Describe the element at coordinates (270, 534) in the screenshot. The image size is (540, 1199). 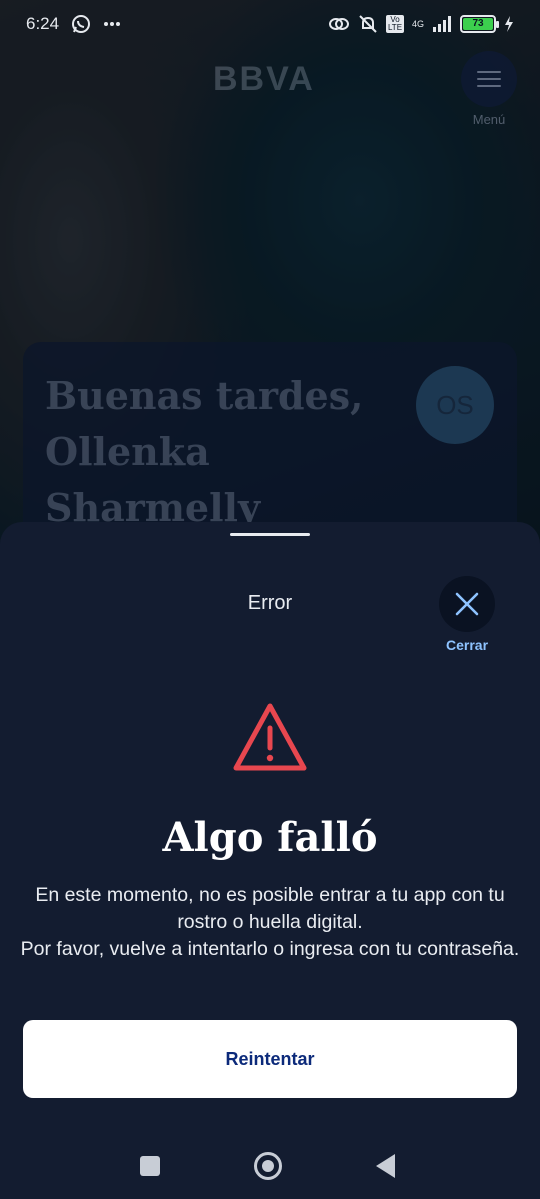
I see `sheet-drag-handle` at that location.